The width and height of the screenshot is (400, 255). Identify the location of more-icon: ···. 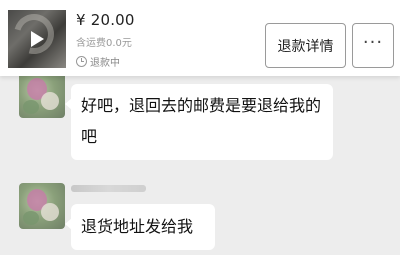
(373, 42).